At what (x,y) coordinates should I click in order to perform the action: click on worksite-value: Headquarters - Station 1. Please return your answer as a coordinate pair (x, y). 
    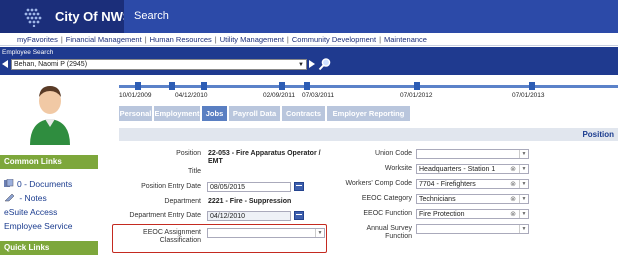
    Looking at the image, I should click on (457, 169).